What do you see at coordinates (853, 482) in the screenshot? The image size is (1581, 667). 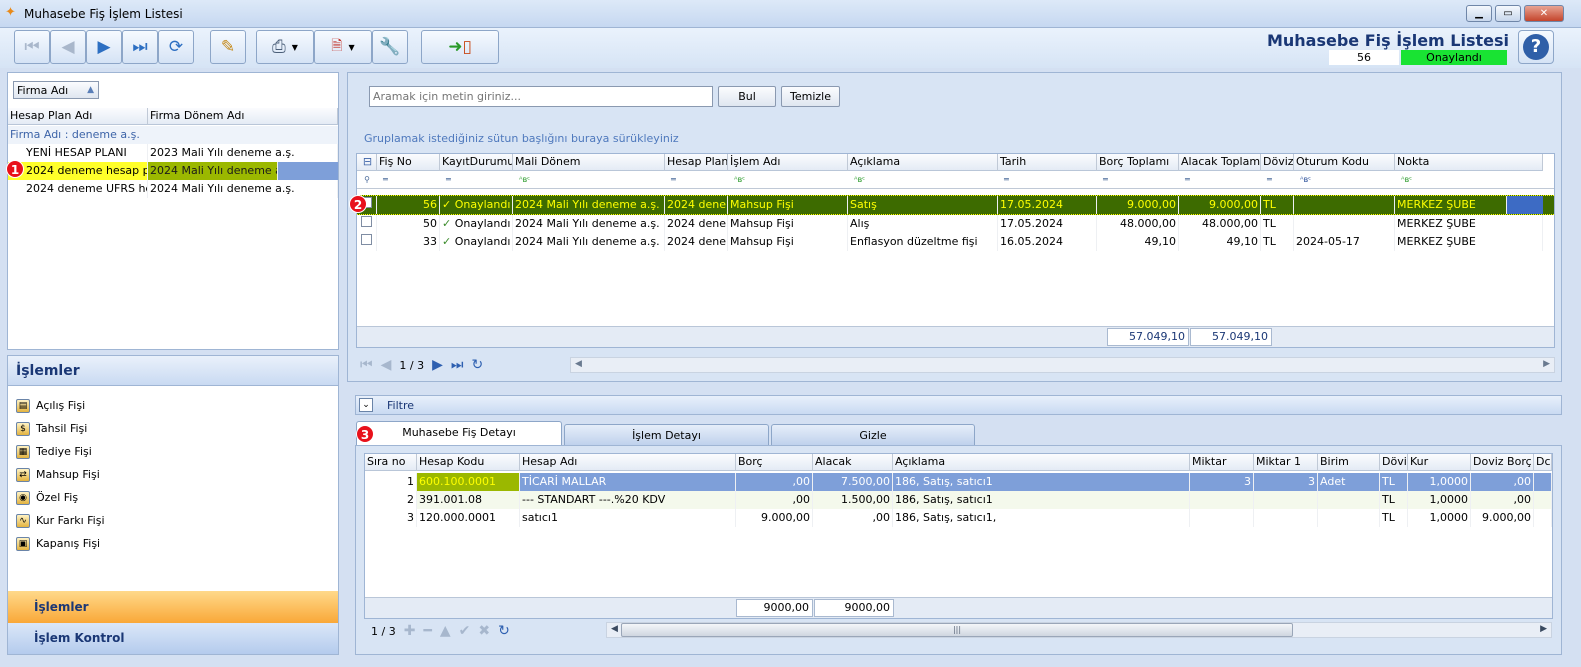 I see `cell: 7.500,00` at bounding box center [853, 482].